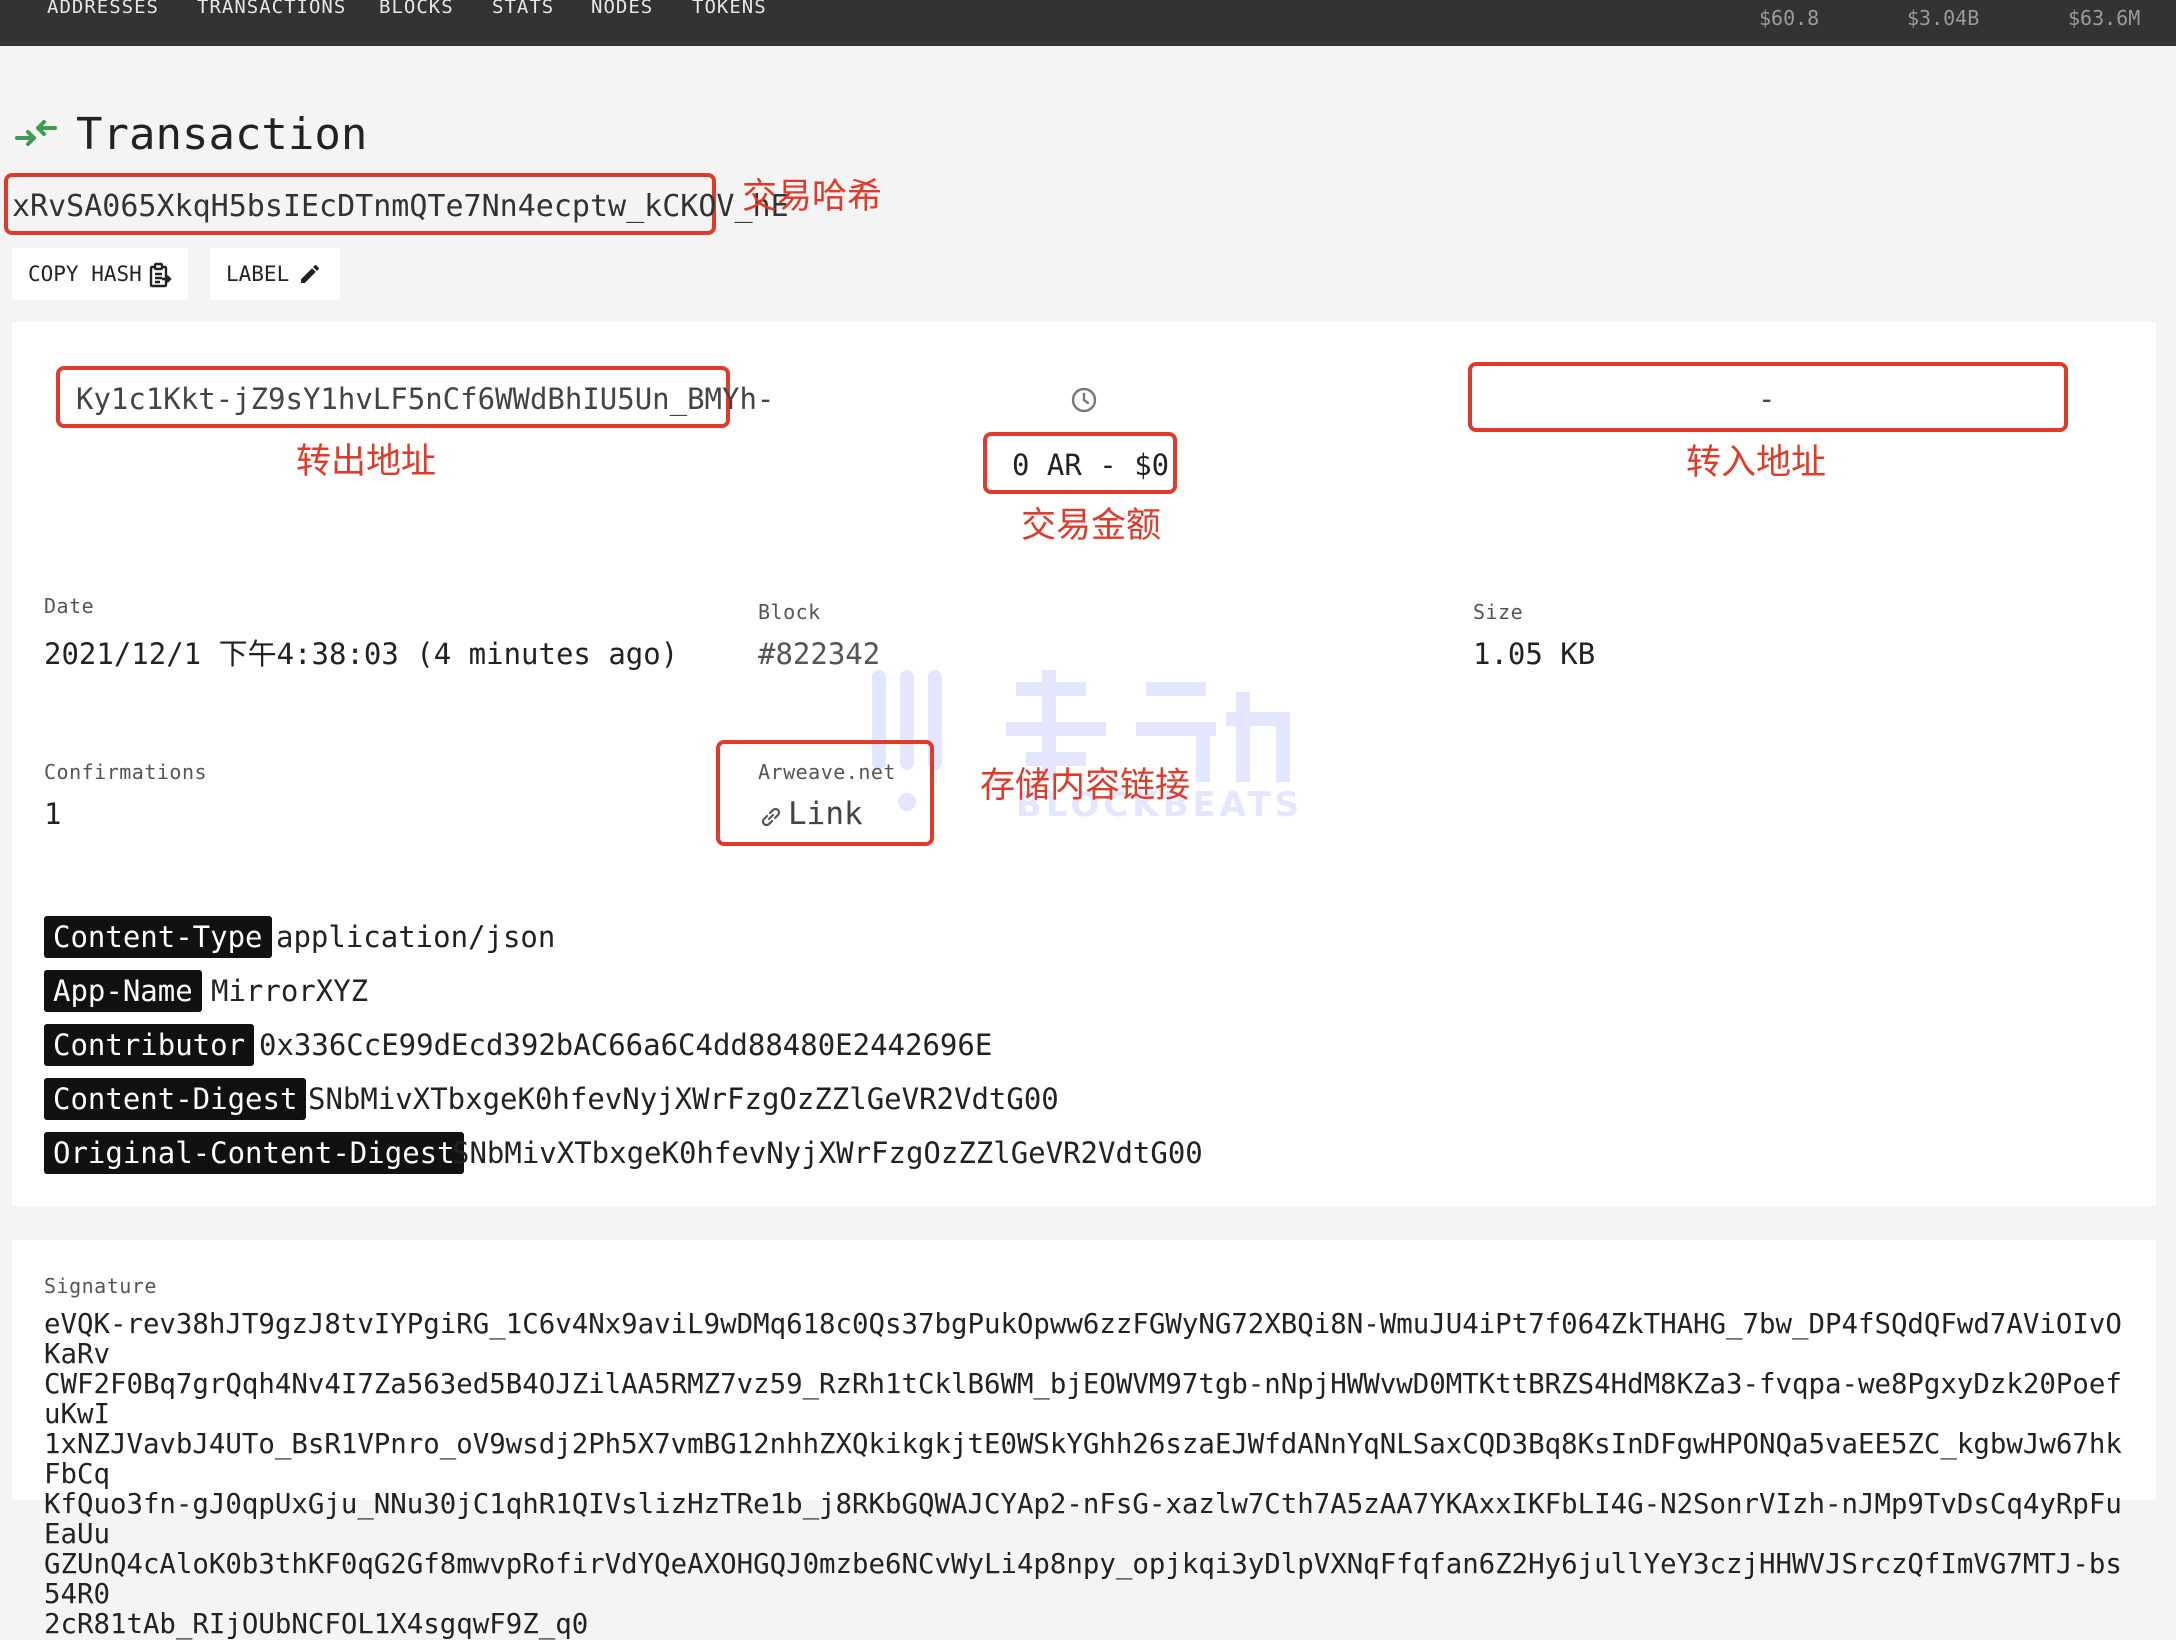 This screenshot has height=1640, width=2176. What do you see at coordinates (827, 772) in the screenshot?
I see `arweave-label: Arweave.net` at bounding box center [827, 772].